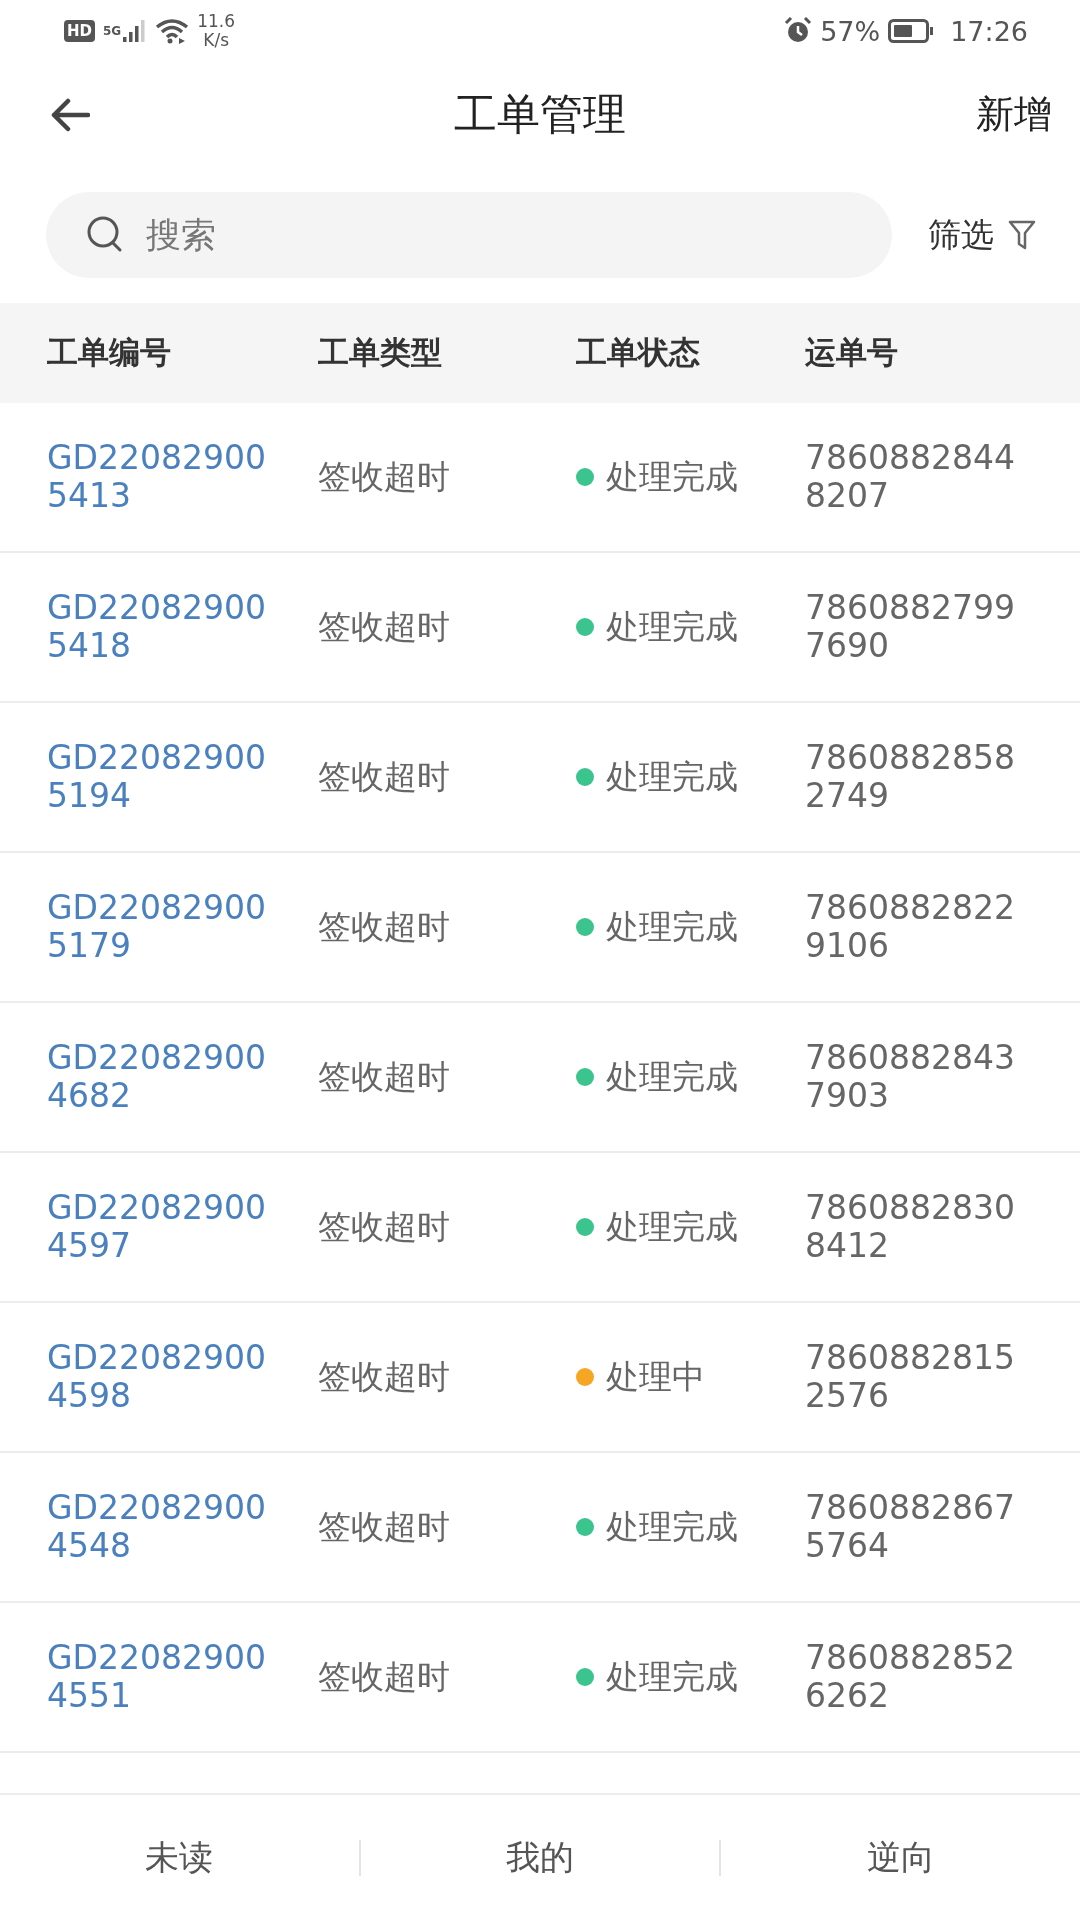  I want to click on order-id-link: GD22082900 5179, so click(159, 927).